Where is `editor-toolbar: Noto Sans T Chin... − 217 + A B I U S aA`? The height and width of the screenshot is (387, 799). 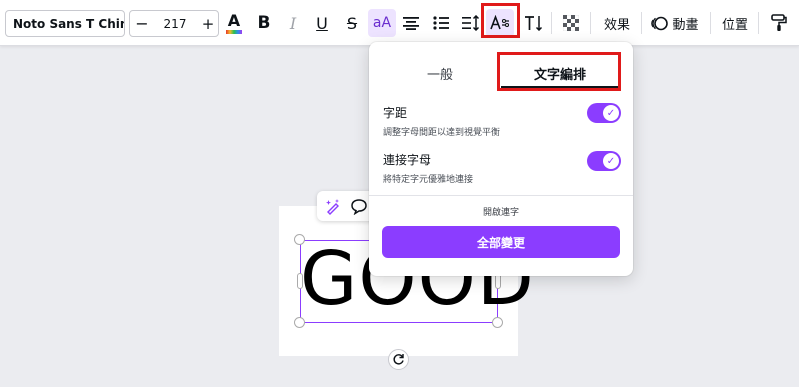
editor-toolbar: Noto Sans T Chin... − 217 + A B I U S aA is located at coordinates (399, 23).